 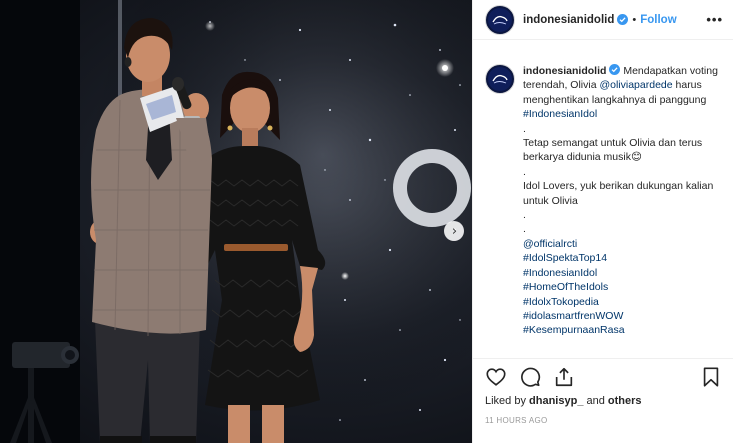 What do you see at coordinates (568, 20) in the screenshot?
I see `header-username: indonesianidolid` at bounding box center [568, 20].